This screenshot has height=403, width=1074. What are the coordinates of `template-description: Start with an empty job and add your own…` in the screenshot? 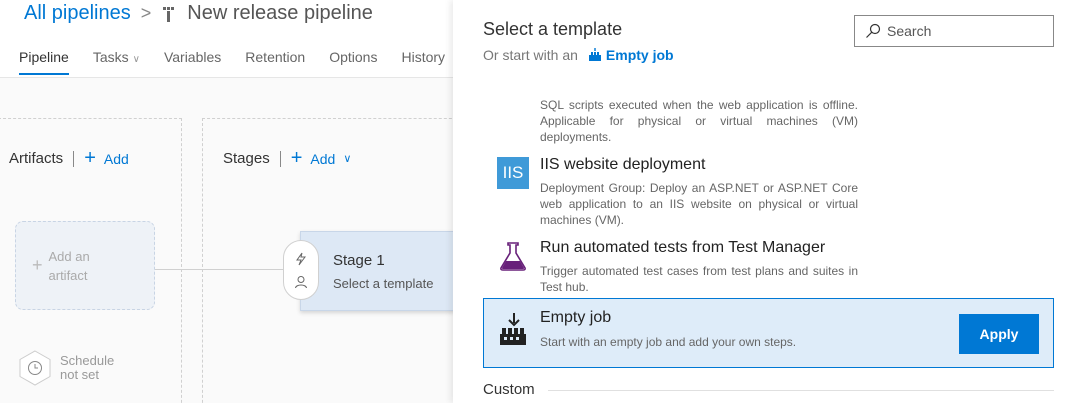 It's located at (668, 342).